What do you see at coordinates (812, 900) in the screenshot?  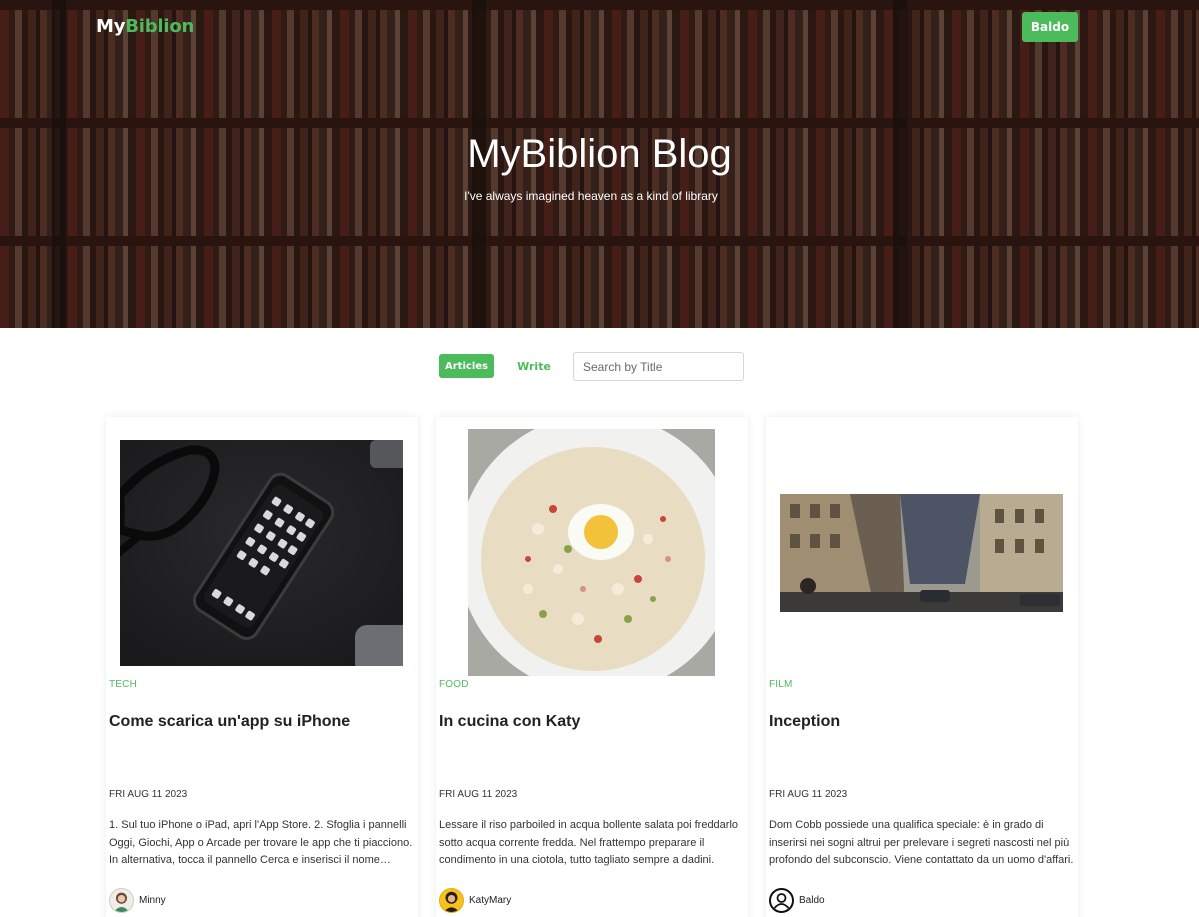 I see `author-name: Baldo` at bounding box center [812, 900].